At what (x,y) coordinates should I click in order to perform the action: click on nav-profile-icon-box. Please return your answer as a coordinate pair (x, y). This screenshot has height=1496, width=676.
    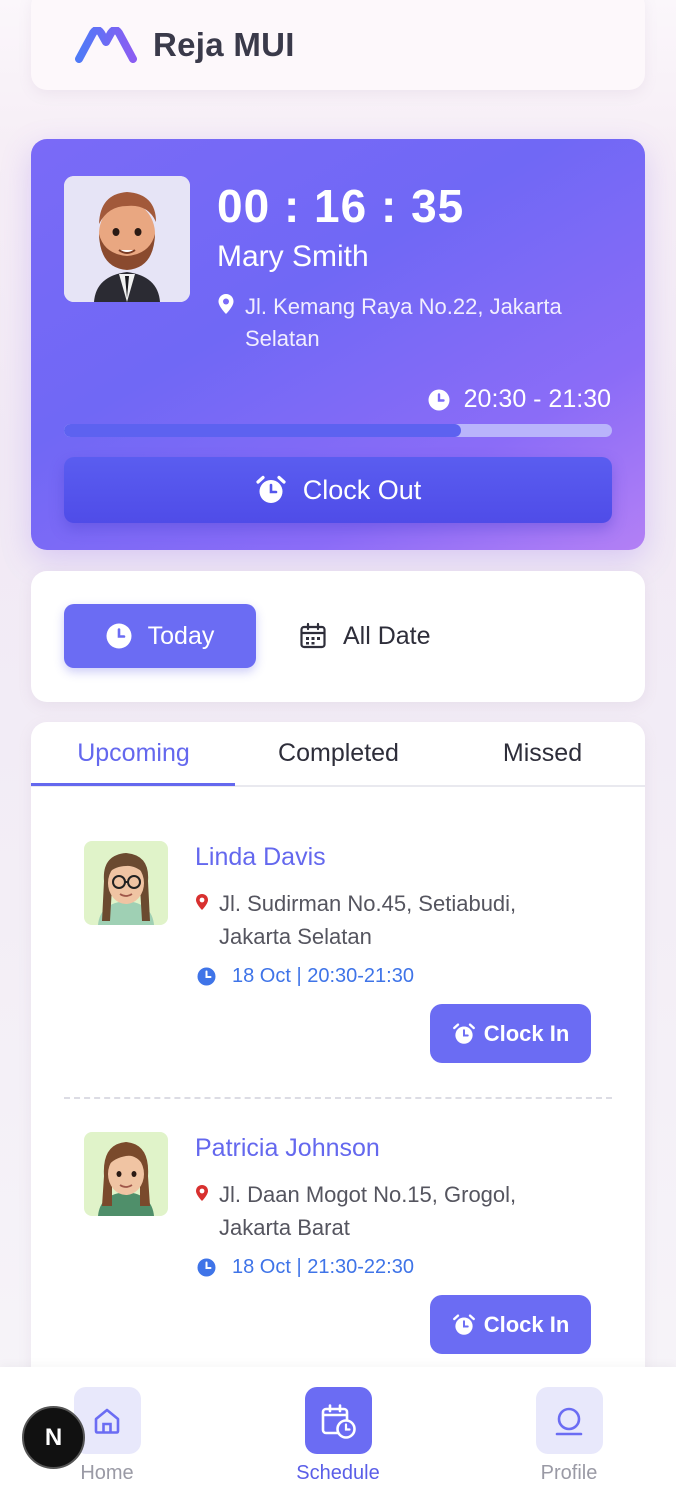
    Looking at the image, I should click on (569, 1420).